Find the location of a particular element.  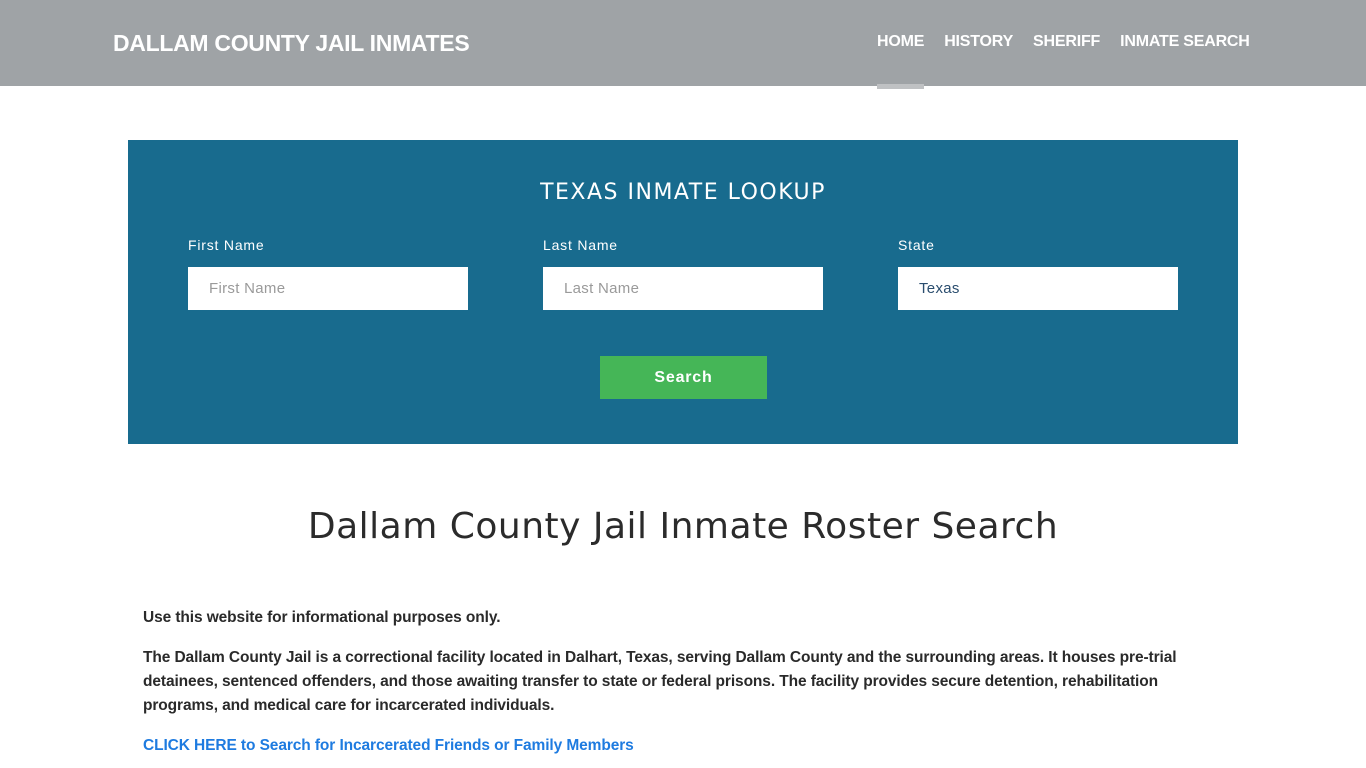

nav-item-inmate-search: INMATE SEARCH is located at coordinates (1185, 42).